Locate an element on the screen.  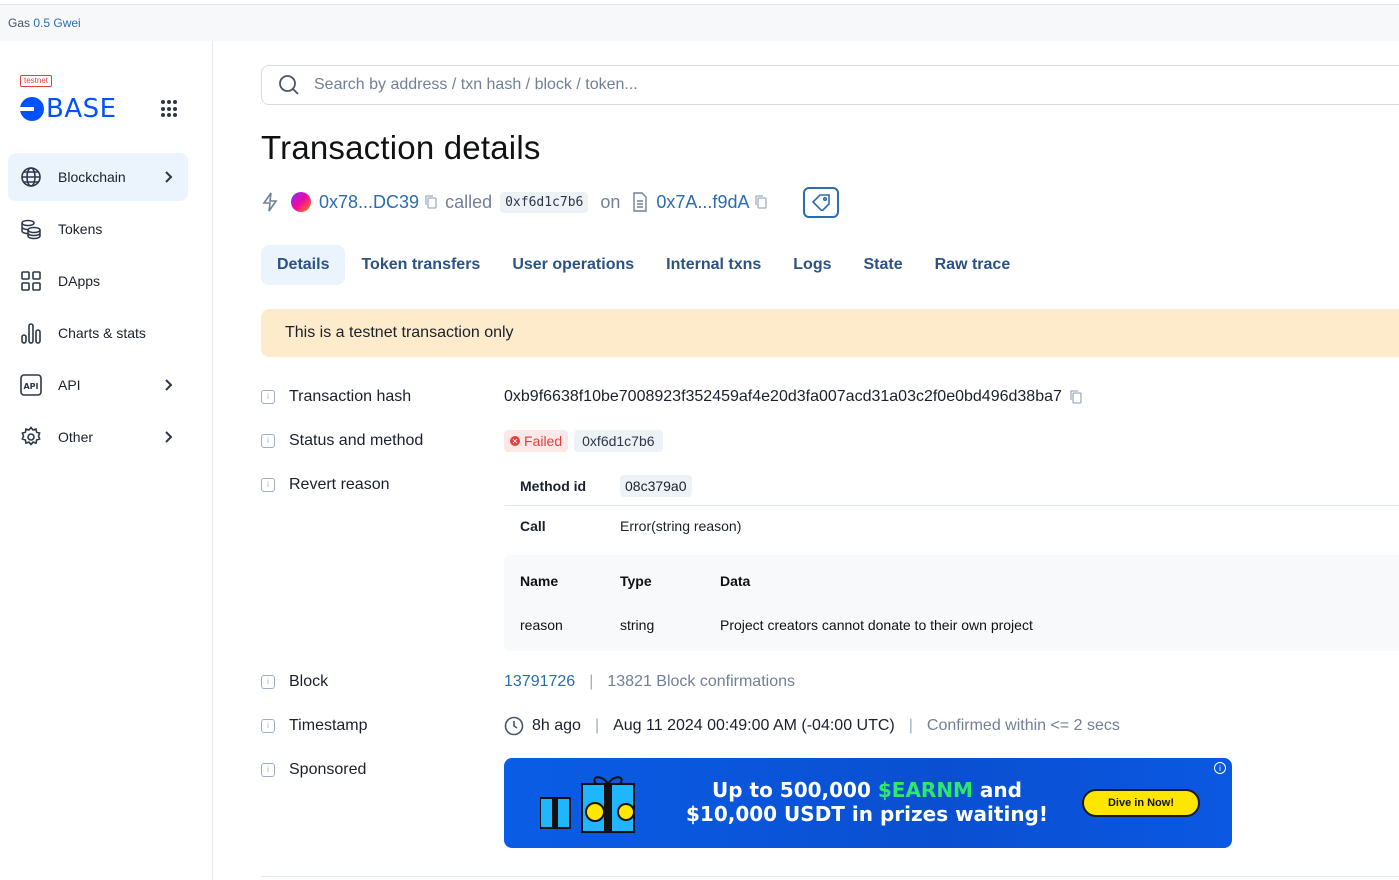
sidebar-item-label: Charts & stats is located at coordinates (102, 333).